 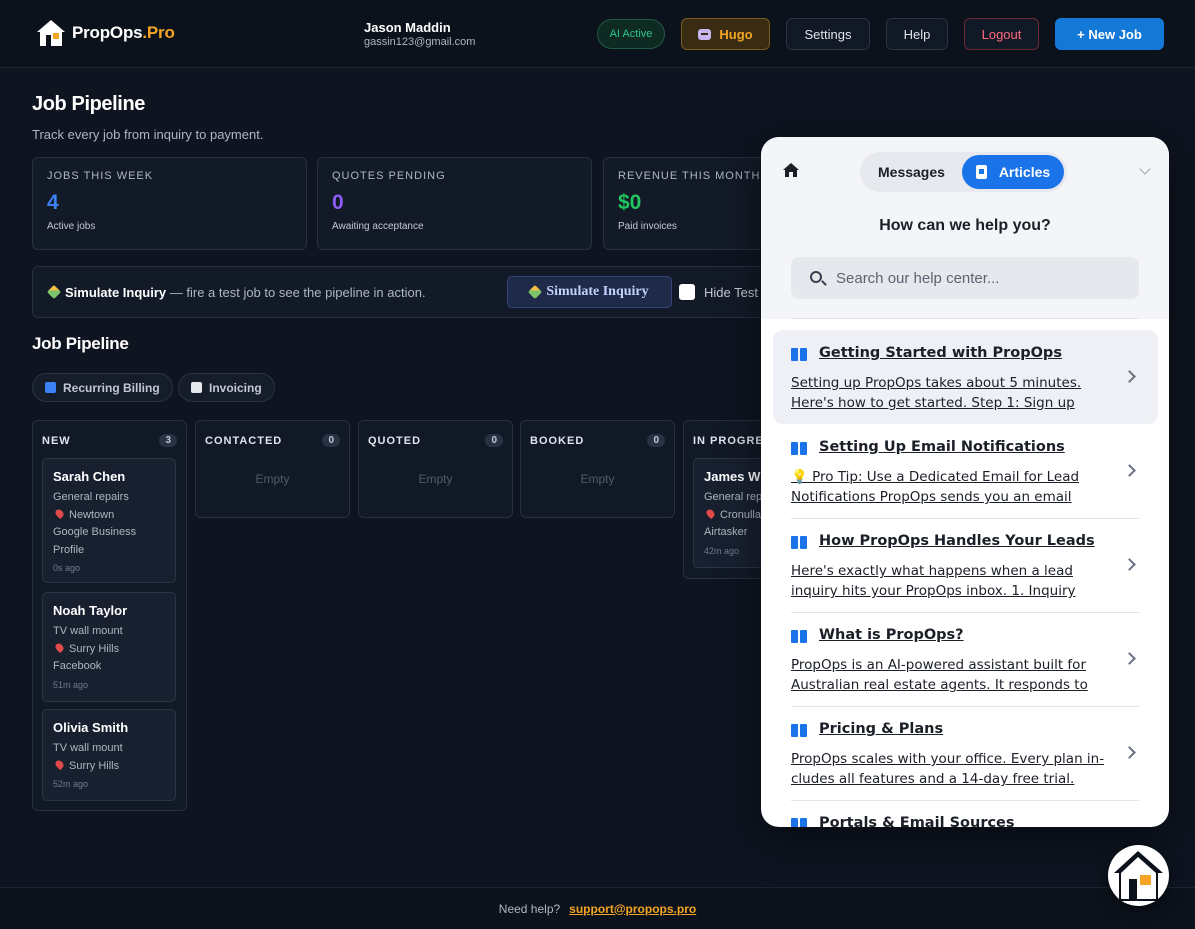 What do you see at coordinates (718, 292) in the screenshot?
I see `hide-test-toggle: Hide Test` at bounding box center [718, 292].